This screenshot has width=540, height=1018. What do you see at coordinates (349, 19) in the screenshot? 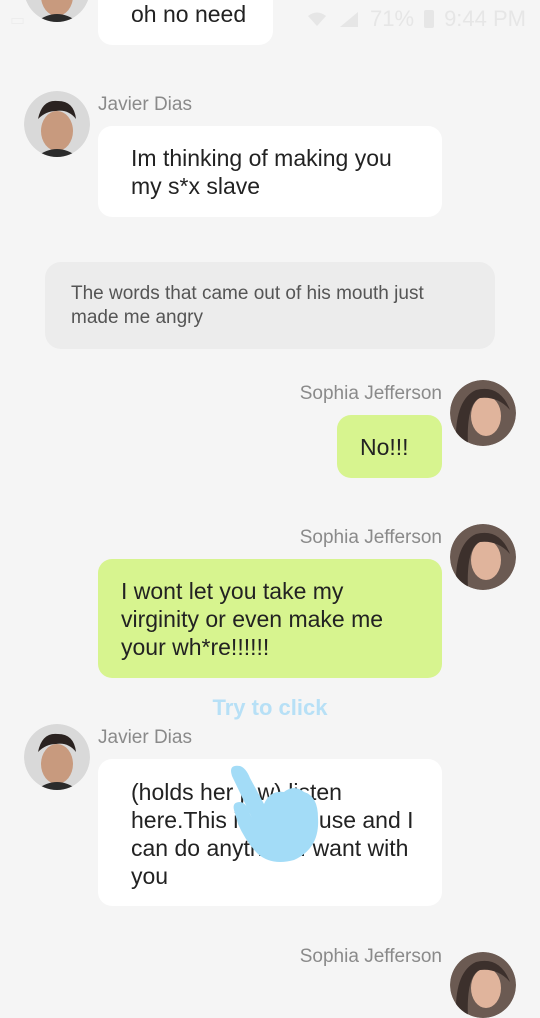
I see `signal-icon` at bounding box center [349, 19].